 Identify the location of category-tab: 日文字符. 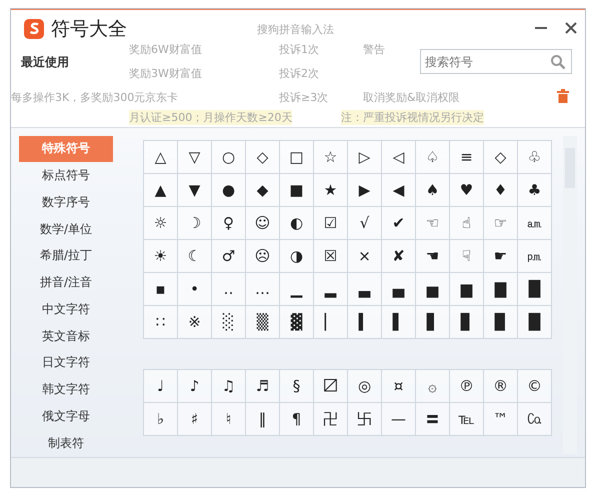
(66, 363).